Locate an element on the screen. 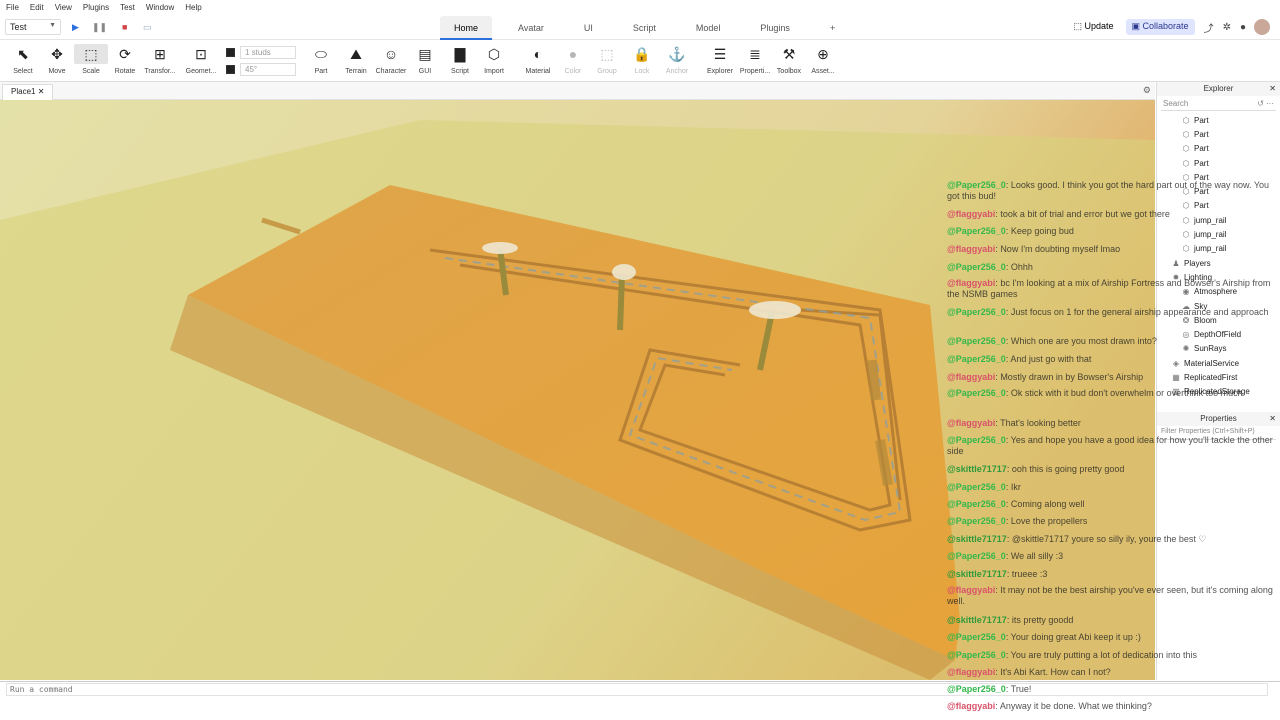  explorer-item-sky: ☁ Sky is located at coordinates (1218, 306).